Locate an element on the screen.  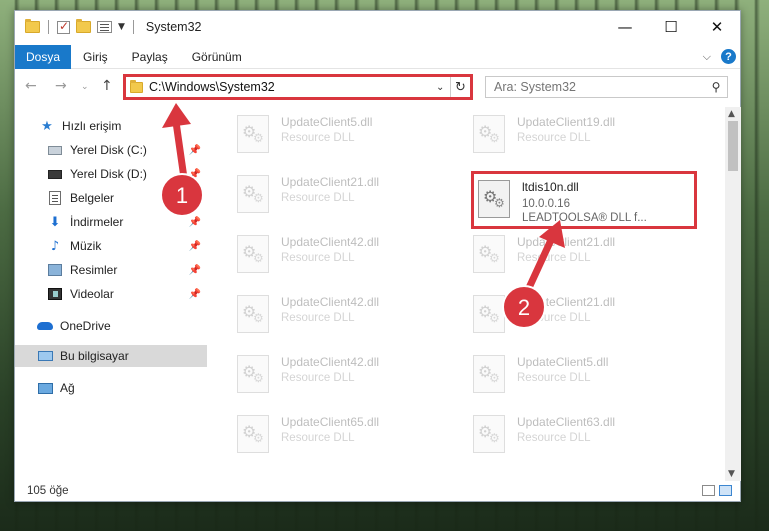
scroll-up-icon: ▲ is located at coordinates (731, 114).